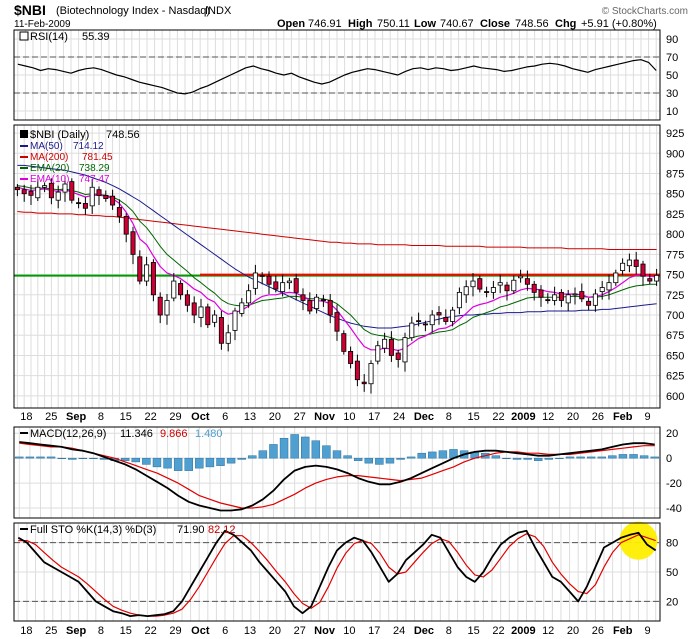 The image size is (700, 639). Describe the element at coordinates (623, 417) in the screenshot. I see `price-x-tick-label: Feb` at that location.